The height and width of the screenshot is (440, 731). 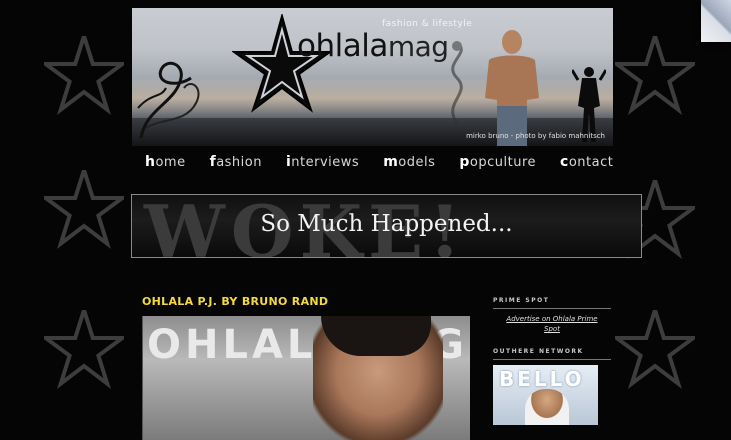 What do you see at coordinates (503, 162) in the screenshot?
I see `nav-label: opculture` at bounding box center [503, 162].